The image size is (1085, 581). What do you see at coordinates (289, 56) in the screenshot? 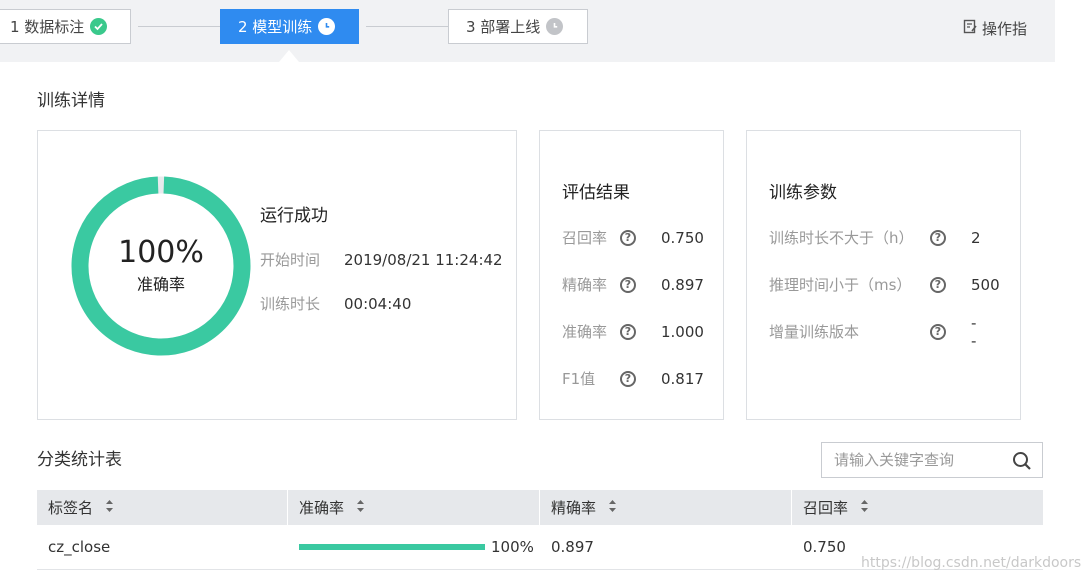
I see `active-step-pointer` at bounding box center [289, 56].